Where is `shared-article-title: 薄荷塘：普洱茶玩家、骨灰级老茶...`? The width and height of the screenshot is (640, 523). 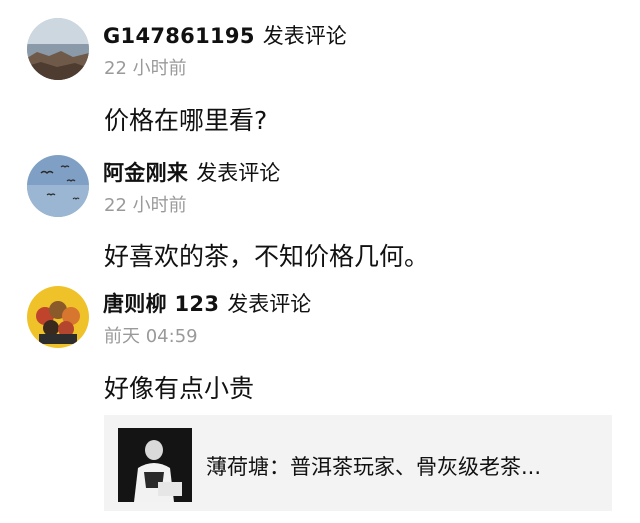 shared-article-title: 薄荷塘：普洱茶玩家、骨灰级老茶... is located at coordinates (374, 467).